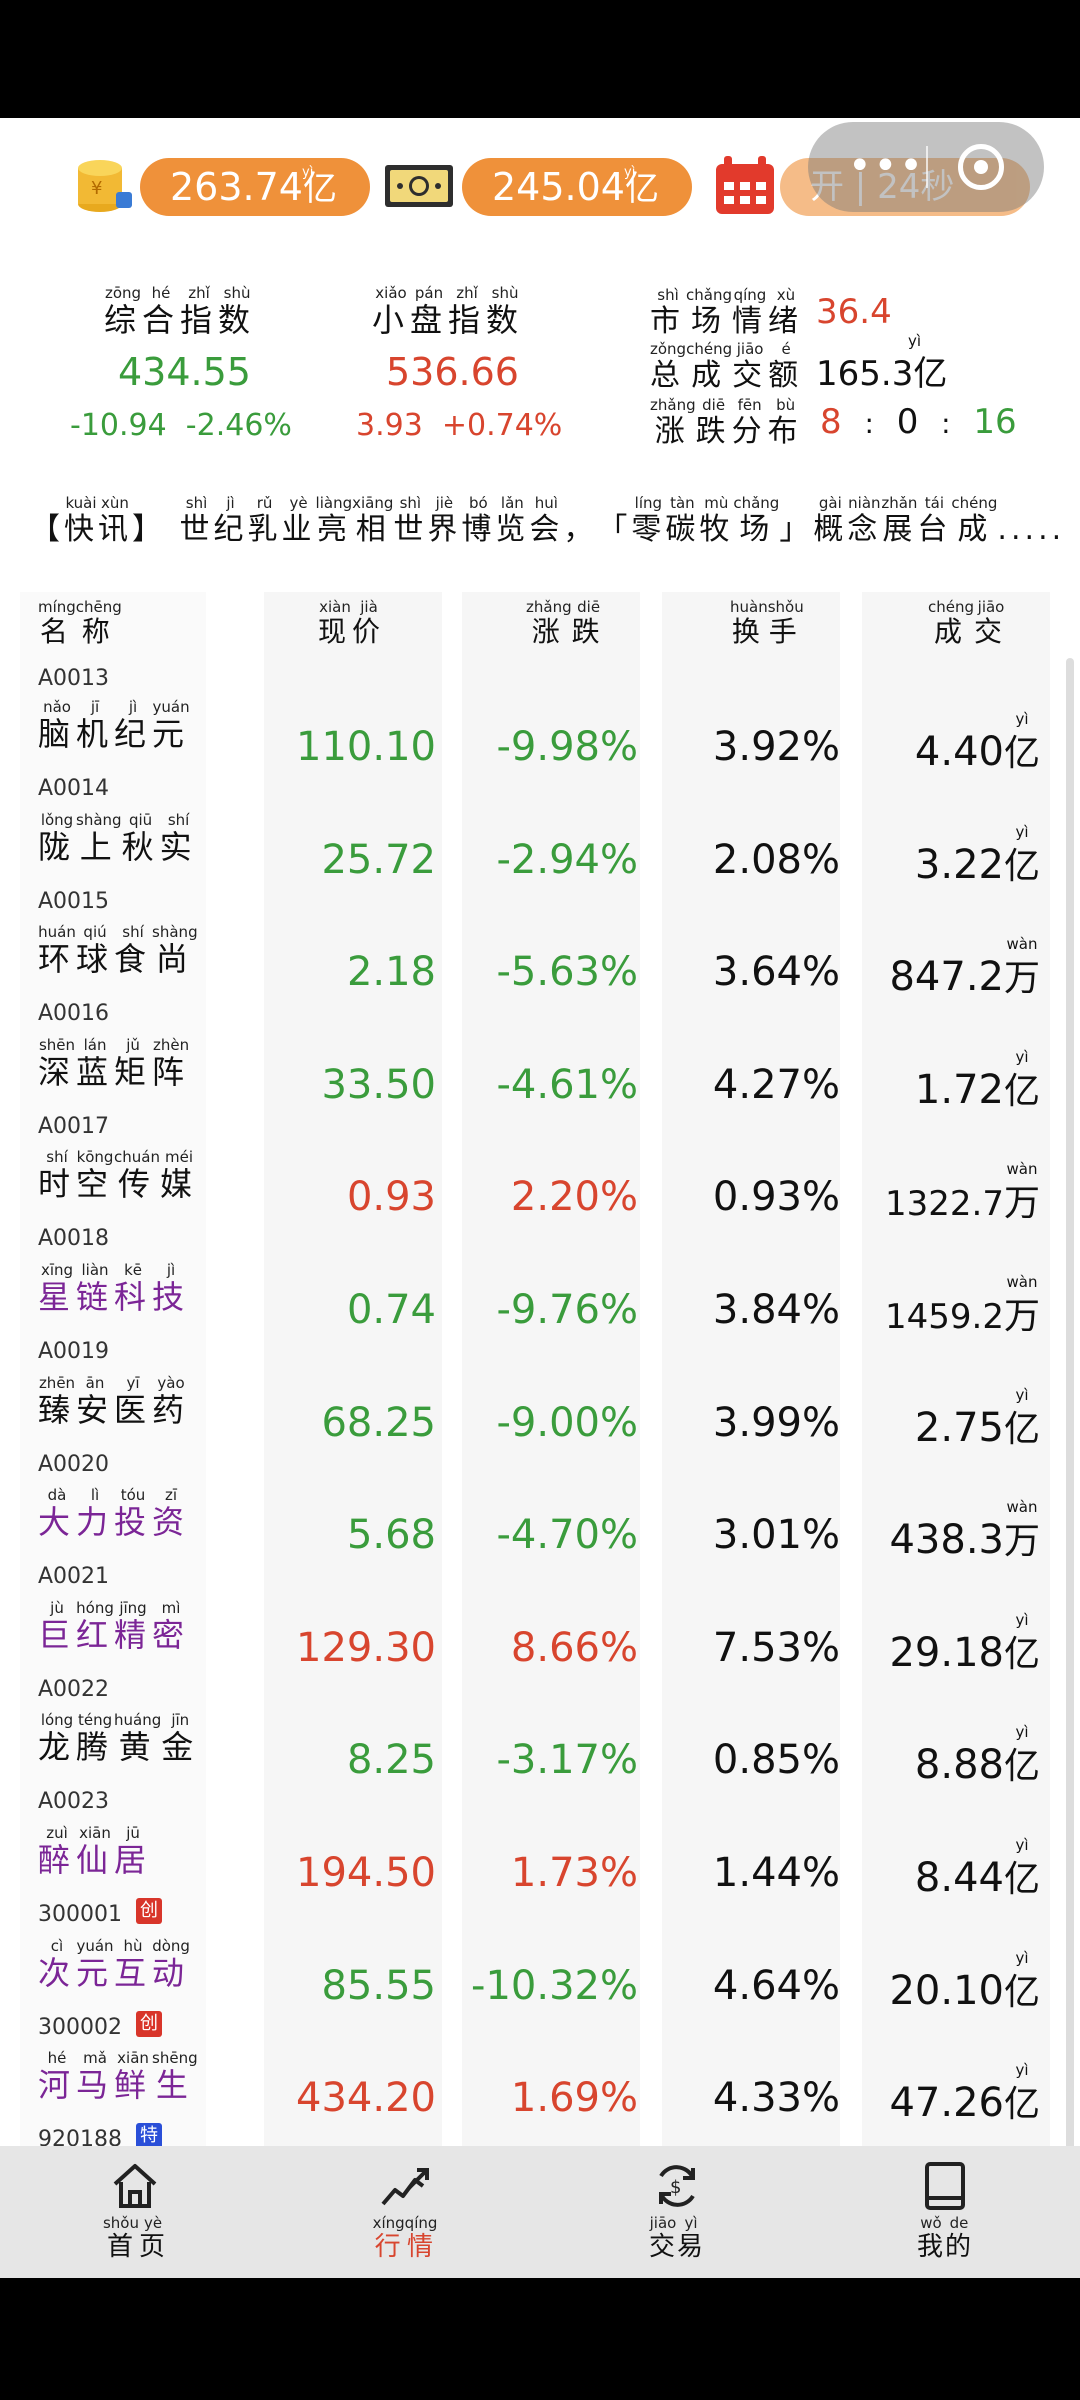 Image resolution: width=1080 pixels, height=2400 pixels. Describe the element at coordinates (554, 1985) in the screenshot. I see `stock-change-pct: -10.32%` at that location.